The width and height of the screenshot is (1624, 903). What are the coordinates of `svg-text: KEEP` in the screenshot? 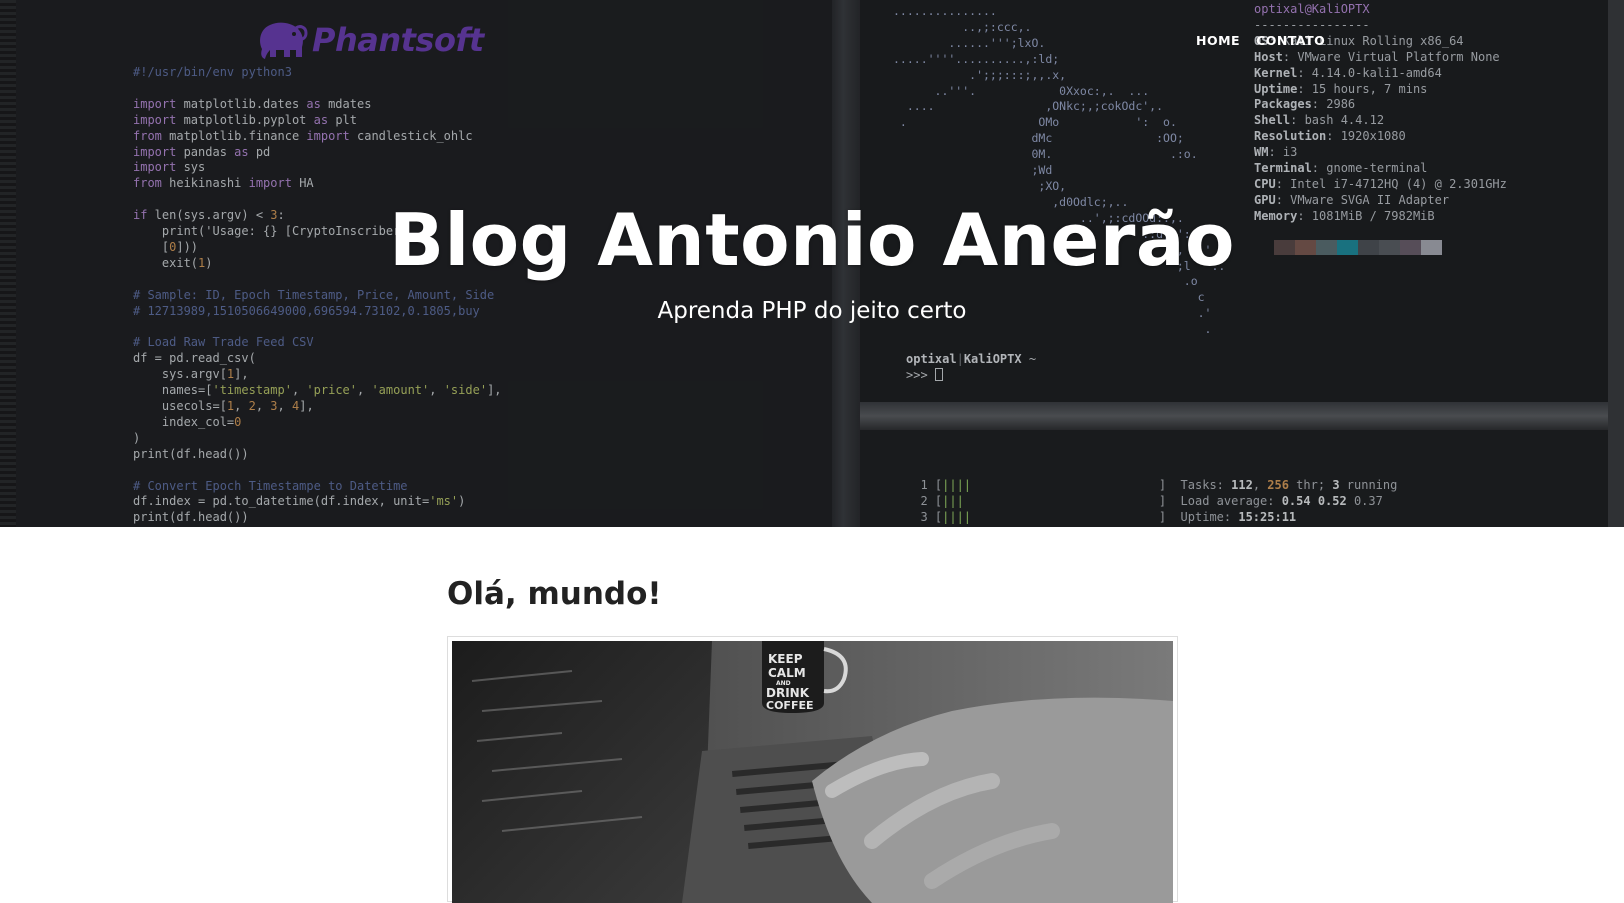 It's located at (785, 659).